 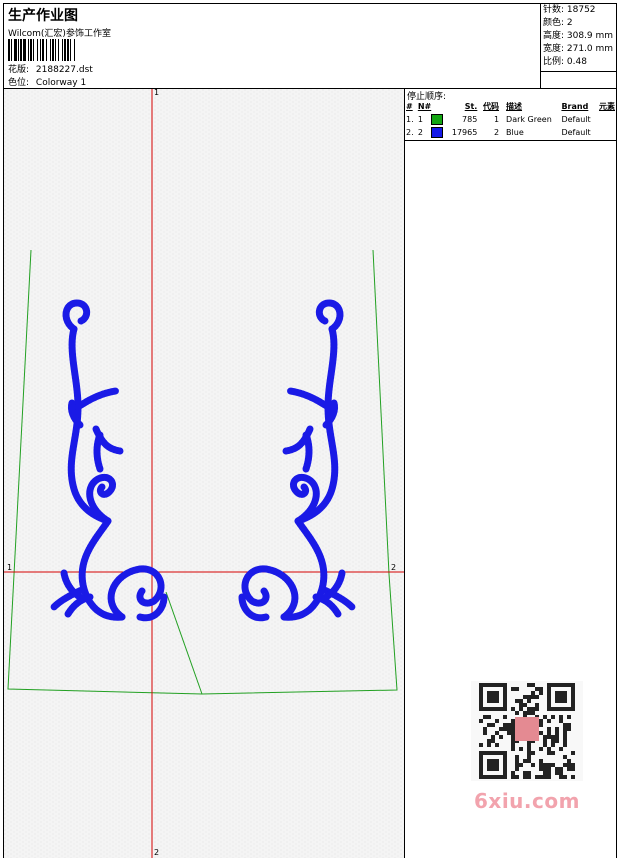 What do you see at coordinates (19, 83) in the screenshot?
I see `colorway-label: 色位:` at bounding box center [19, 83].